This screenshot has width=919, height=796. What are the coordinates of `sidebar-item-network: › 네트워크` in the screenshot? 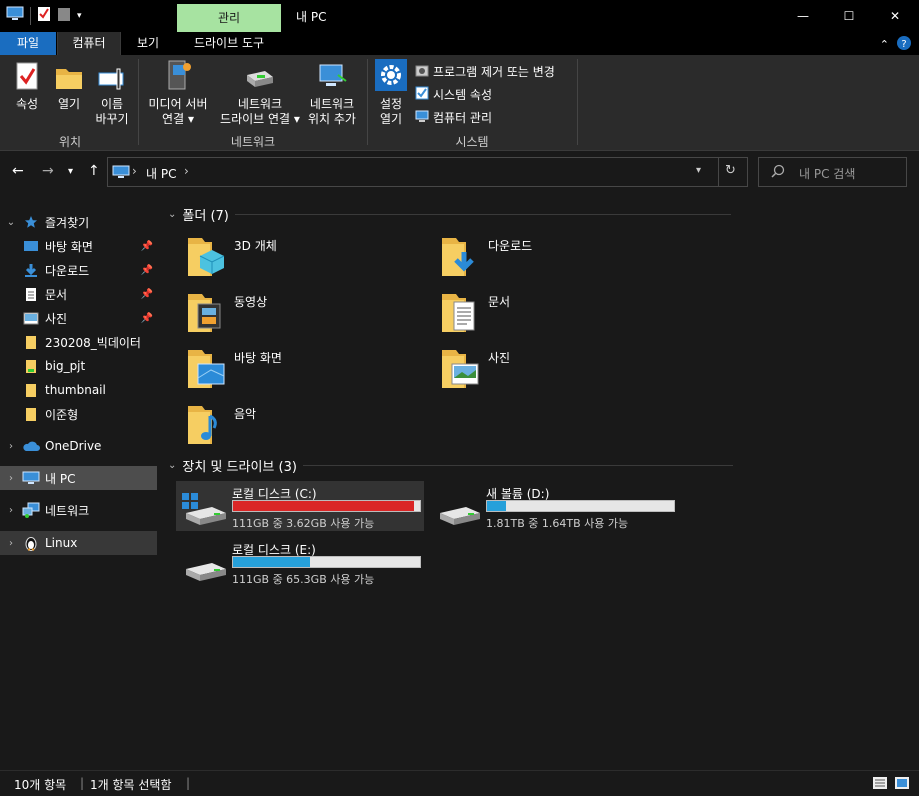 It's located at (78, 510).